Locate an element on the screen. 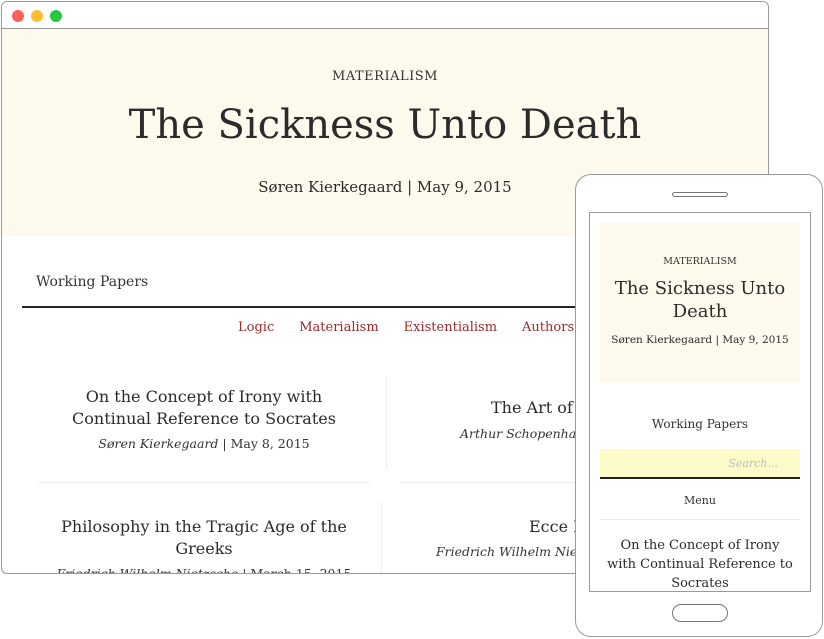 This screenshot has width=824, height=639. nav-link-materialism: Materialism is located at coordinates (338, 327).